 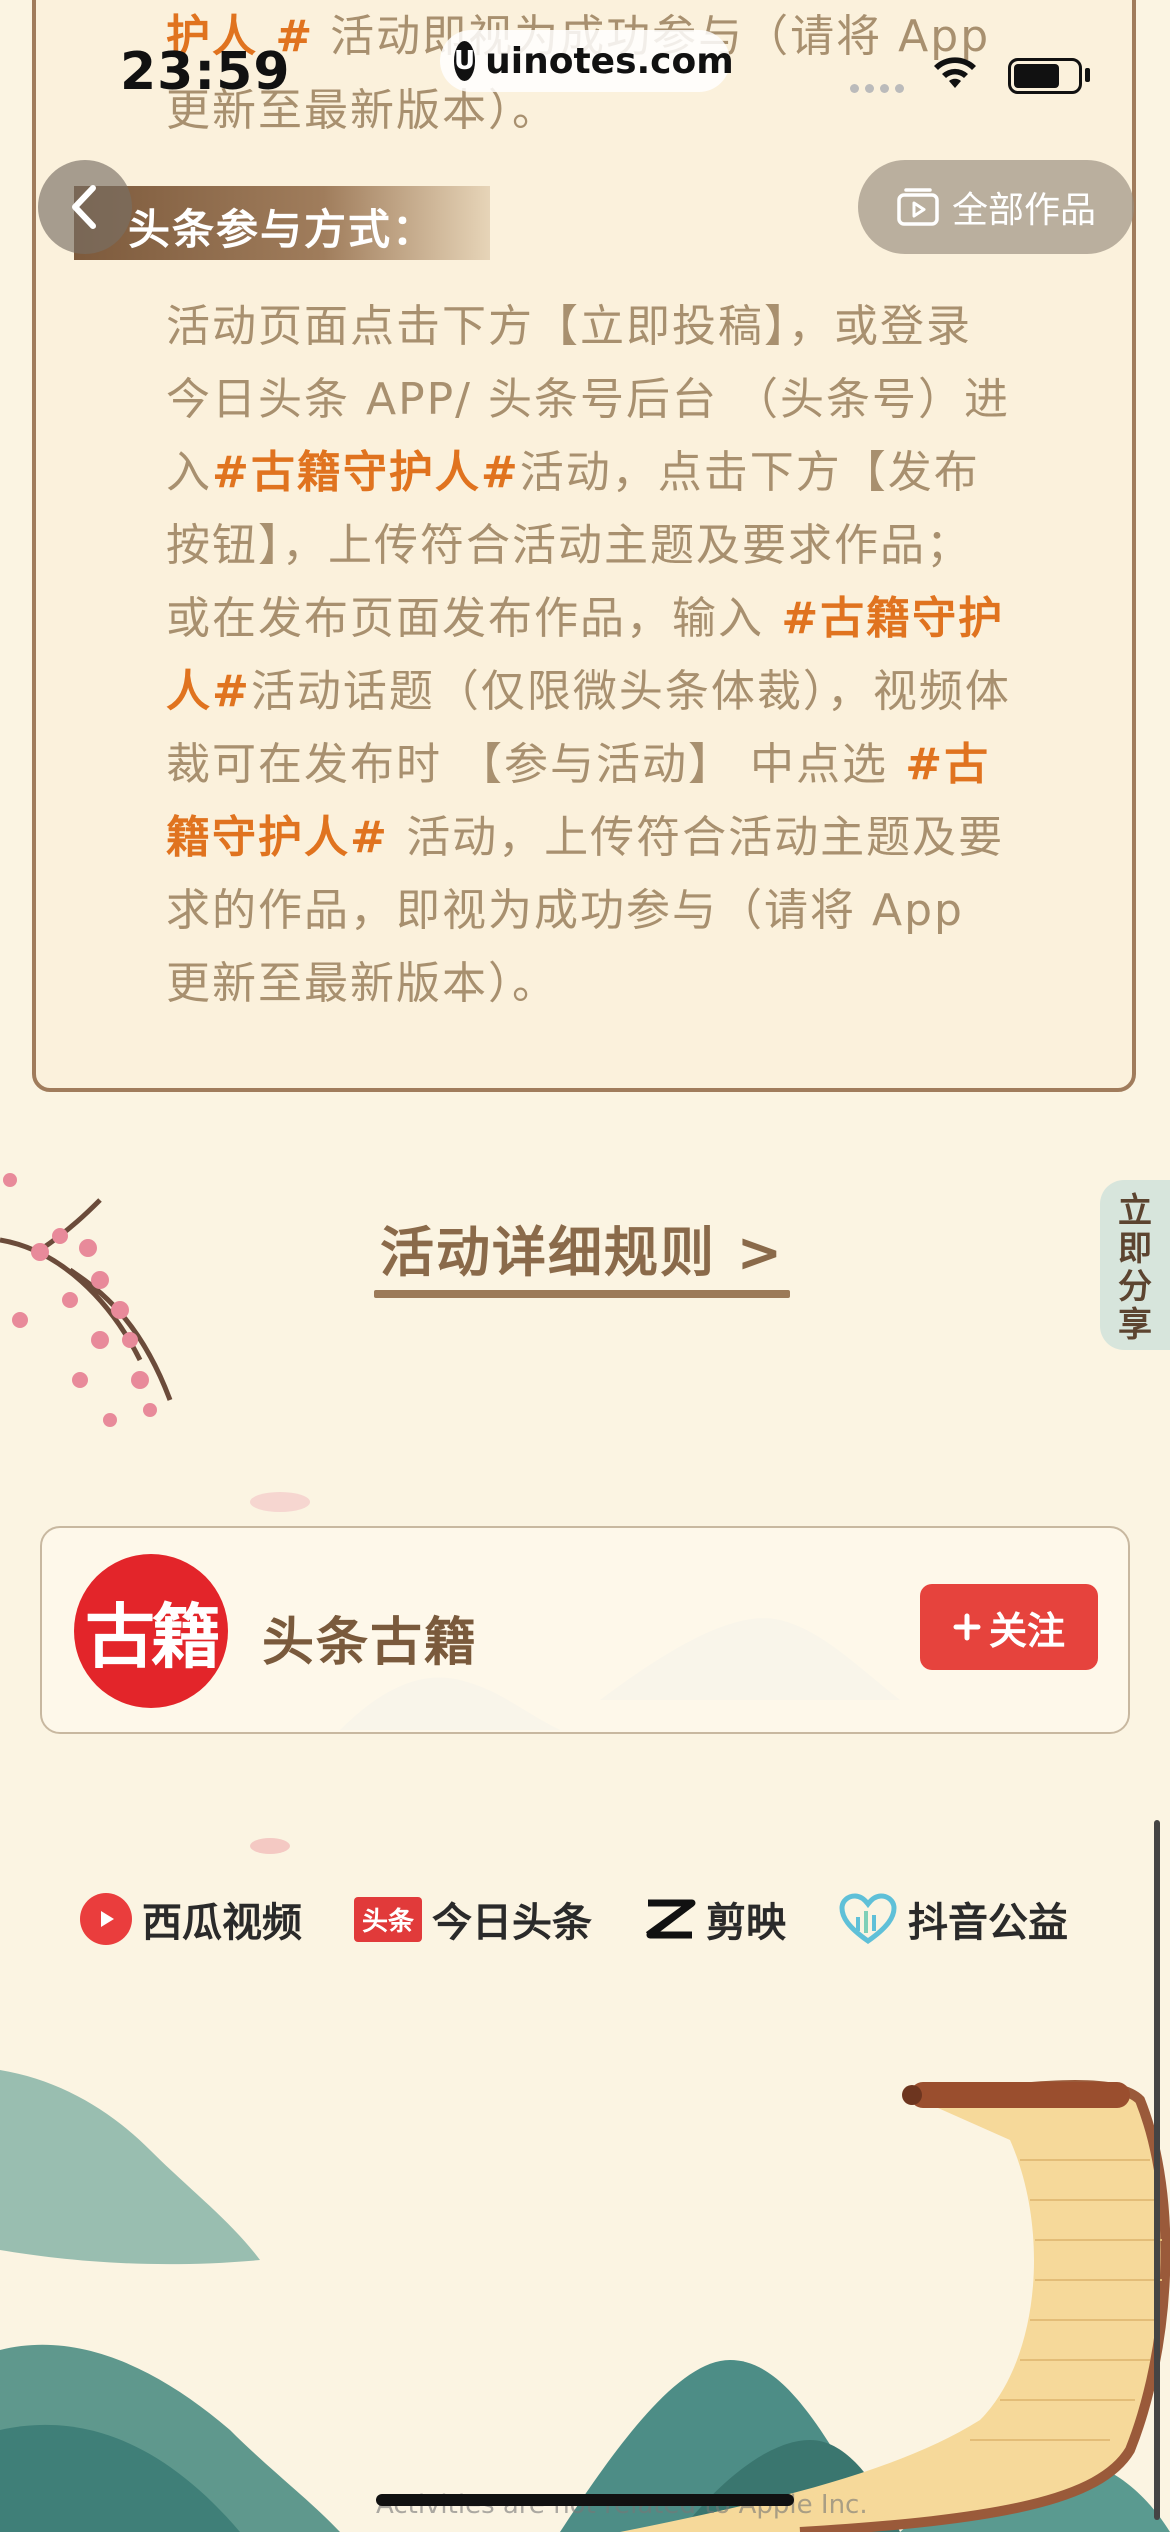 I want to click on scrollbar, so click(x=1157, y=2170).